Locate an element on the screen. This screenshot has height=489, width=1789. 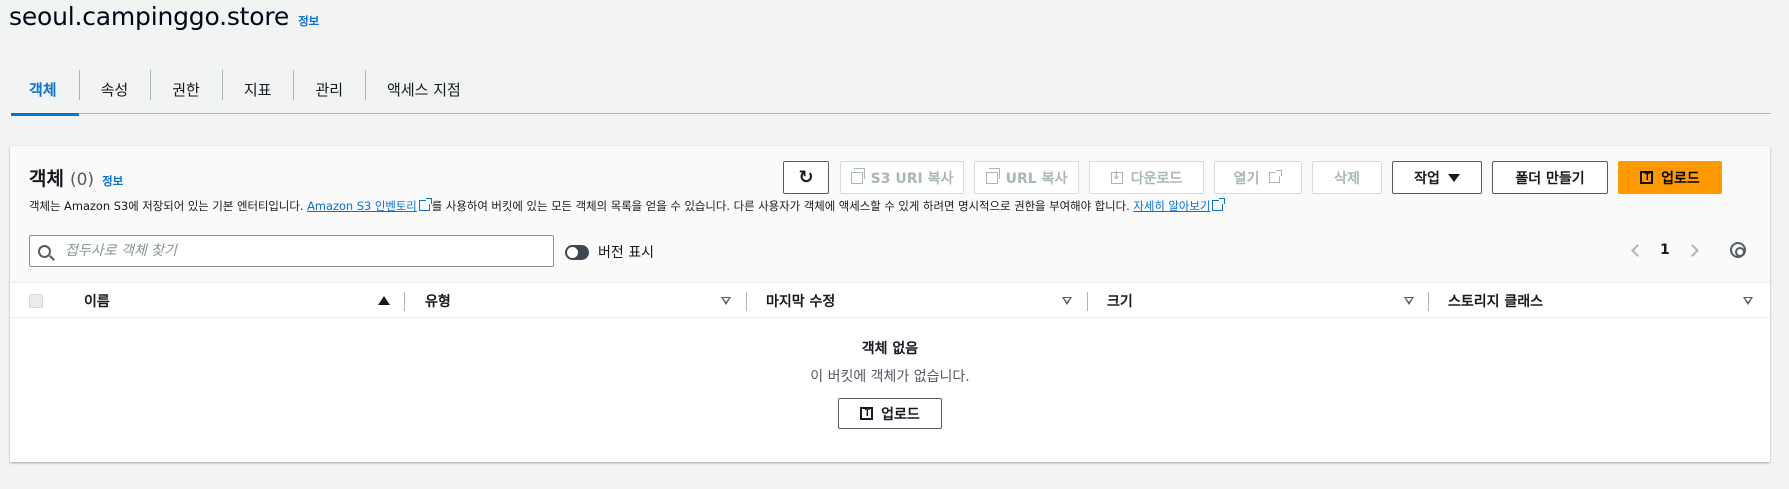
copy-url-label: URL 복사 is located at coordinates (1036, 178).